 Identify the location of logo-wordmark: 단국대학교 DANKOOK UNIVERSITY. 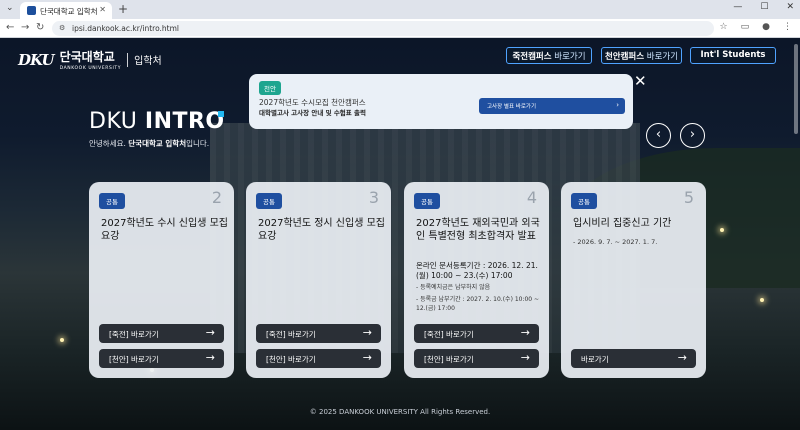
(91, 59).